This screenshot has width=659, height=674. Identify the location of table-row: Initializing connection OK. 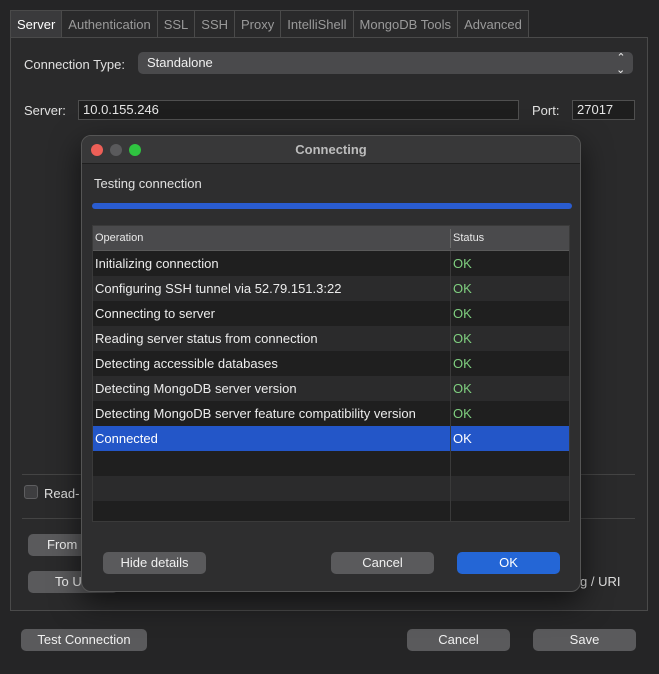
(331, 263).